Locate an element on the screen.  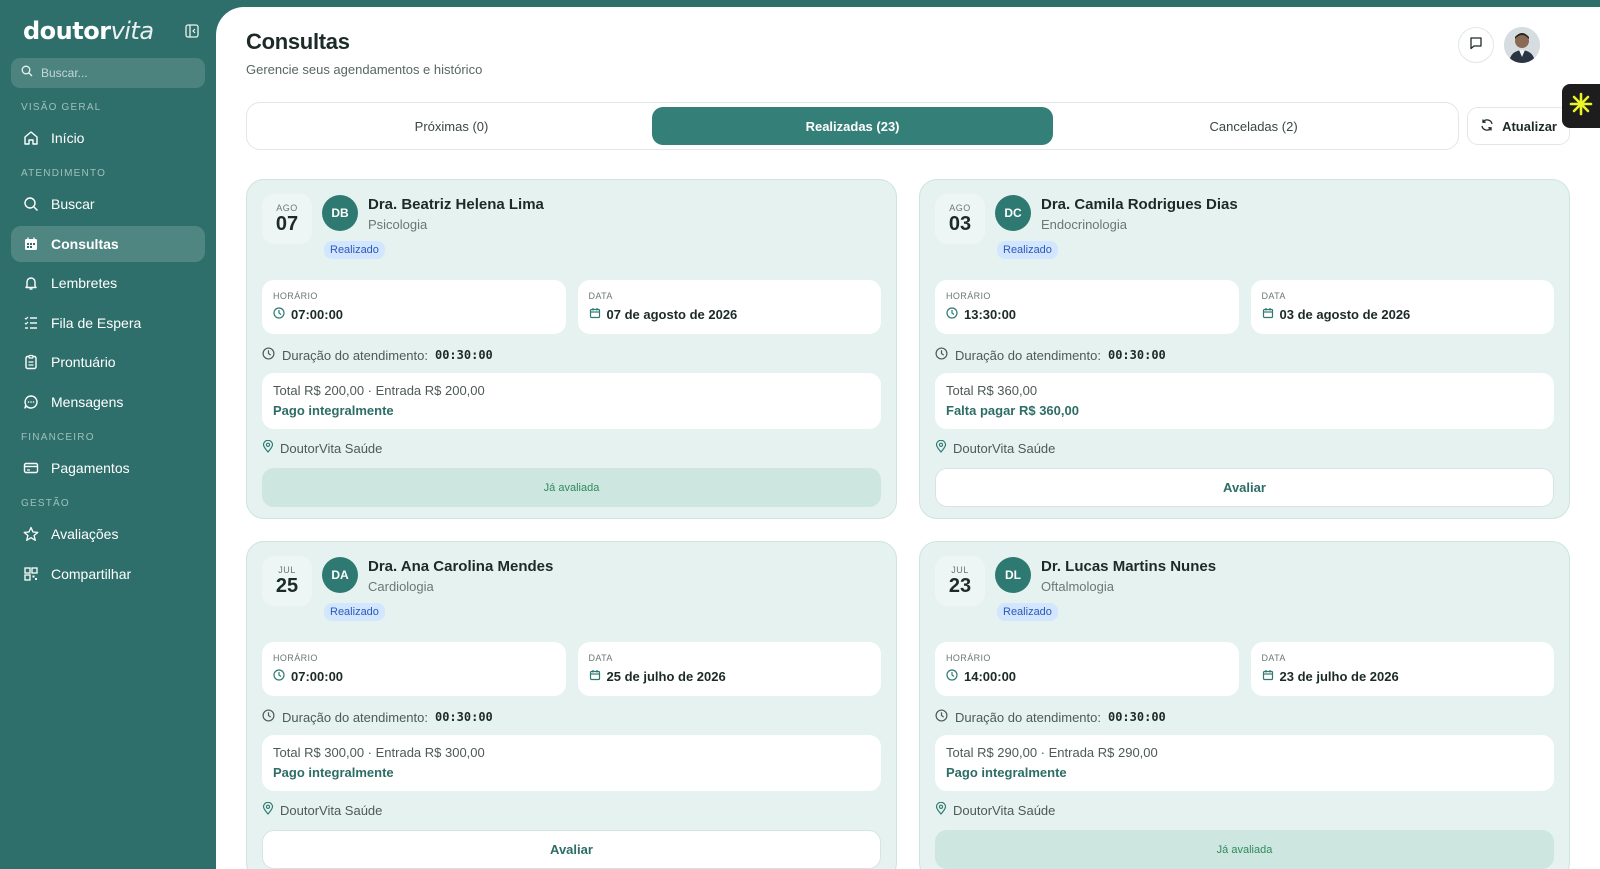
sidebar-item-prontuario: Prontuário is located at coordinates (108, 362).